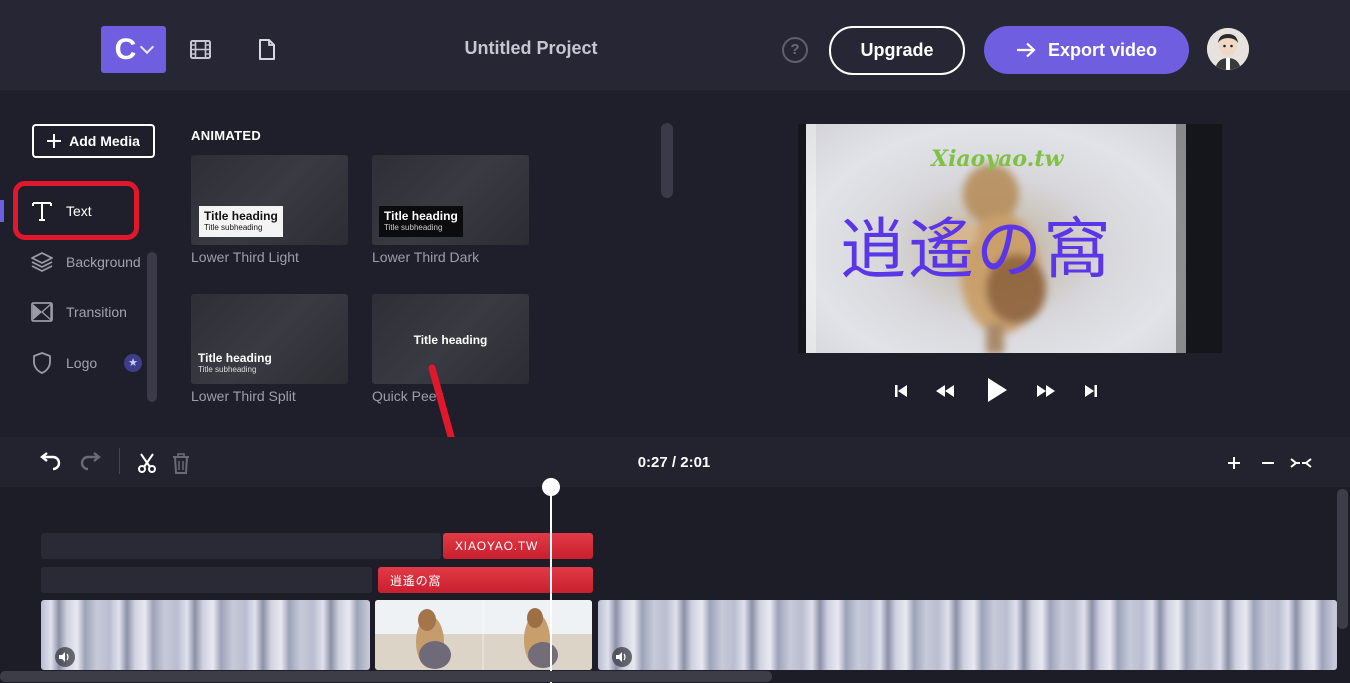 The height and width of the screenshot is (683, 1350). Describe the element at coordinates (267, 50) in the screenshot. I see `document-icon` at that location.